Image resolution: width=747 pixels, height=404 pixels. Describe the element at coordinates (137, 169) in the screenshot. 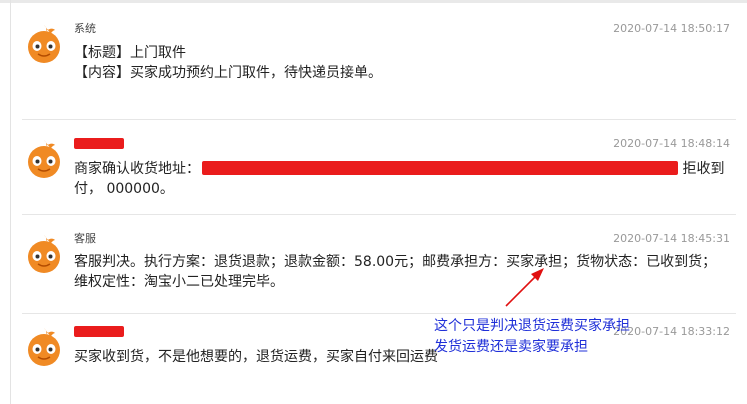

I see `address-label: 商家确认收货地址：` at that location.